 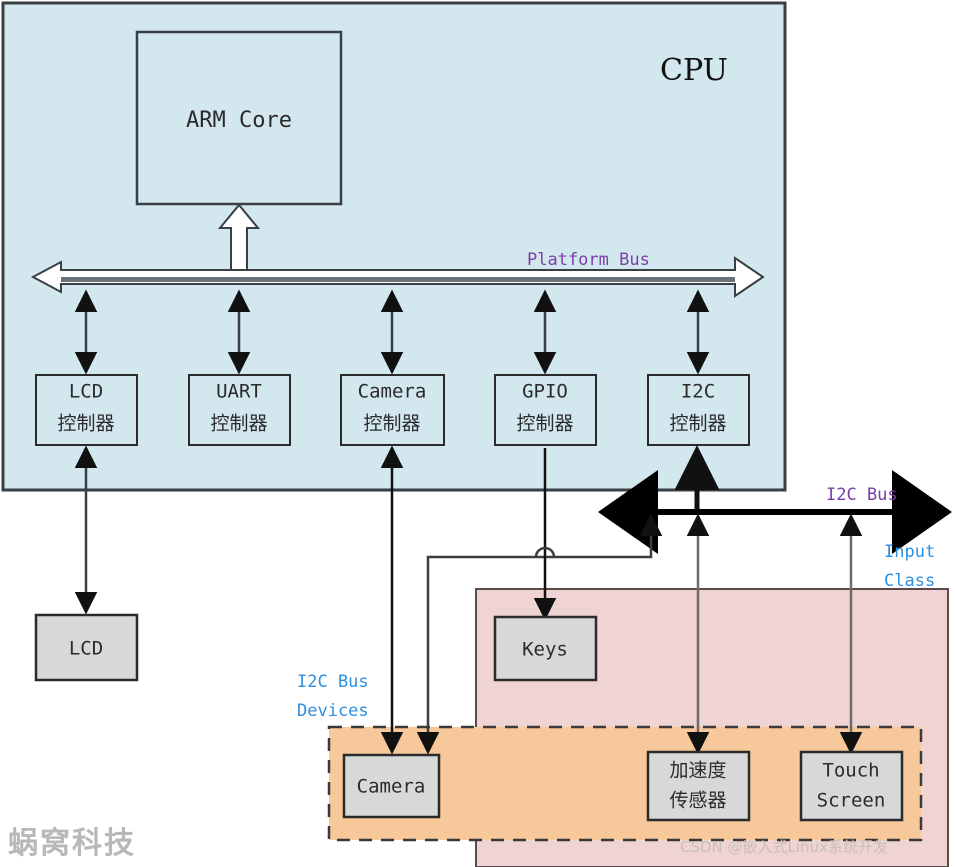 I want to click on arm-core-label: ARM Core, so click(x=239, y=120).